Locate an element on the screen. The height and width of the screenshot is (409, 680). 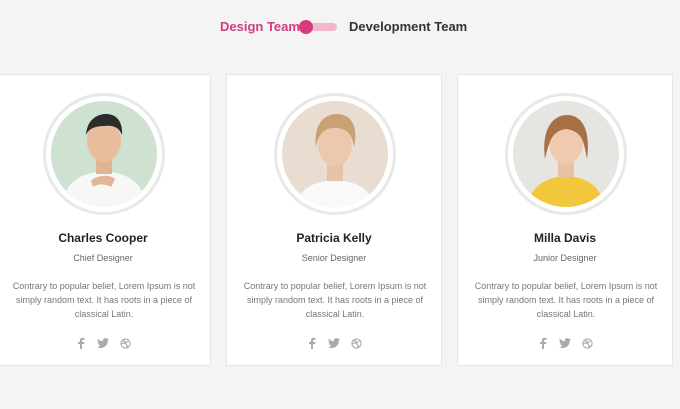
team-toggle-switch is located at coordinates (318, 27).